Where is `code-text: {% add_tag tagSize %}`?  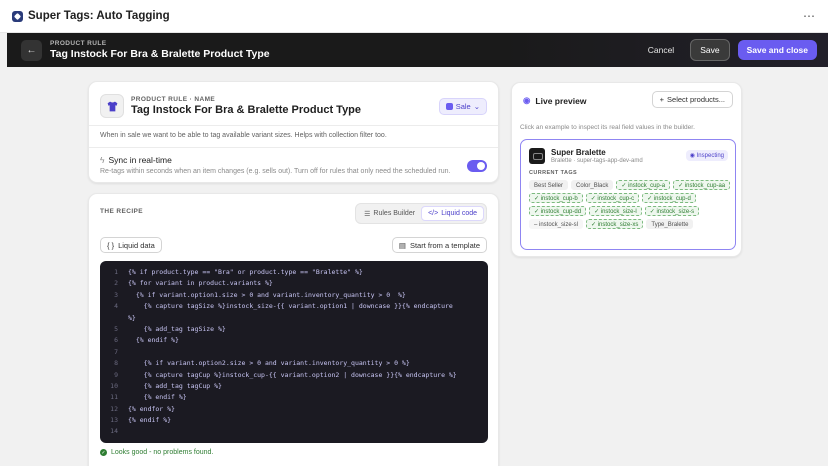
code-text: {% add_tag tagSize %} is located at coordinates (177, 328).